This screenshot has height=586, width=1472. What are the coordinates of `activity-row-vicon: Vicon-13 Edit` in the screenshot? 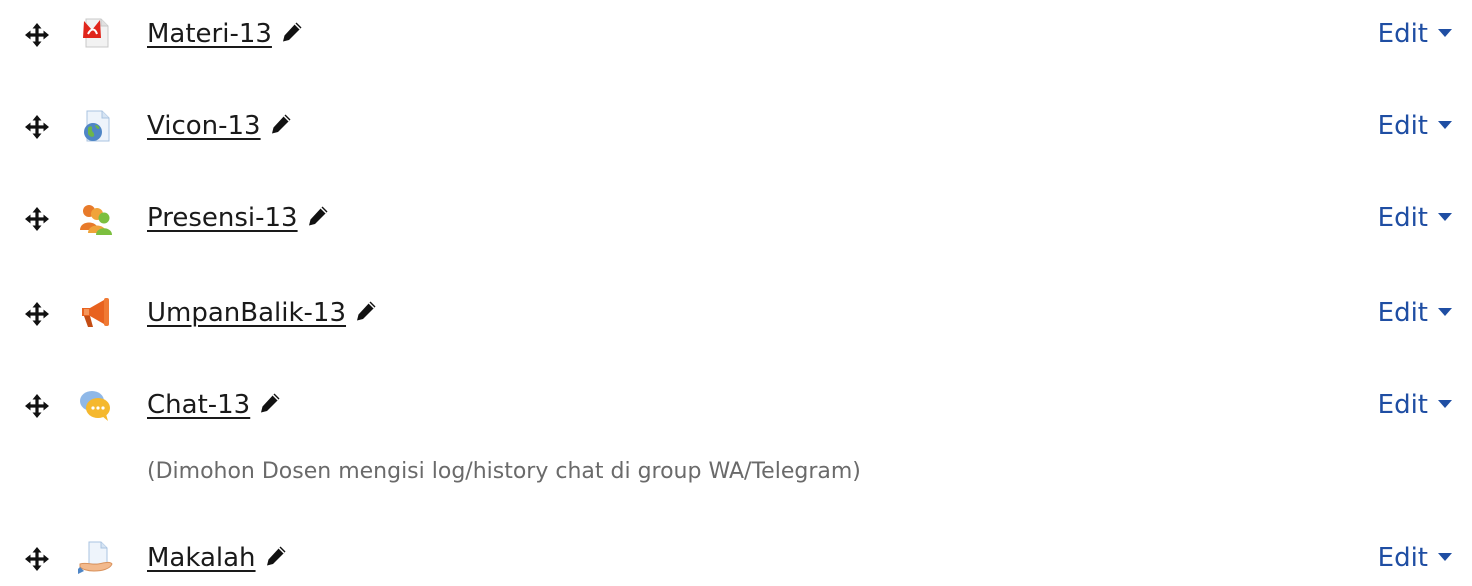 It's located at (736, 126).